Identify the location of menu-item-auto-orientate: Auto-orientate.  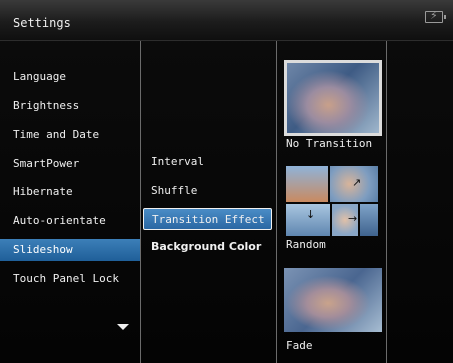
(70, 221).